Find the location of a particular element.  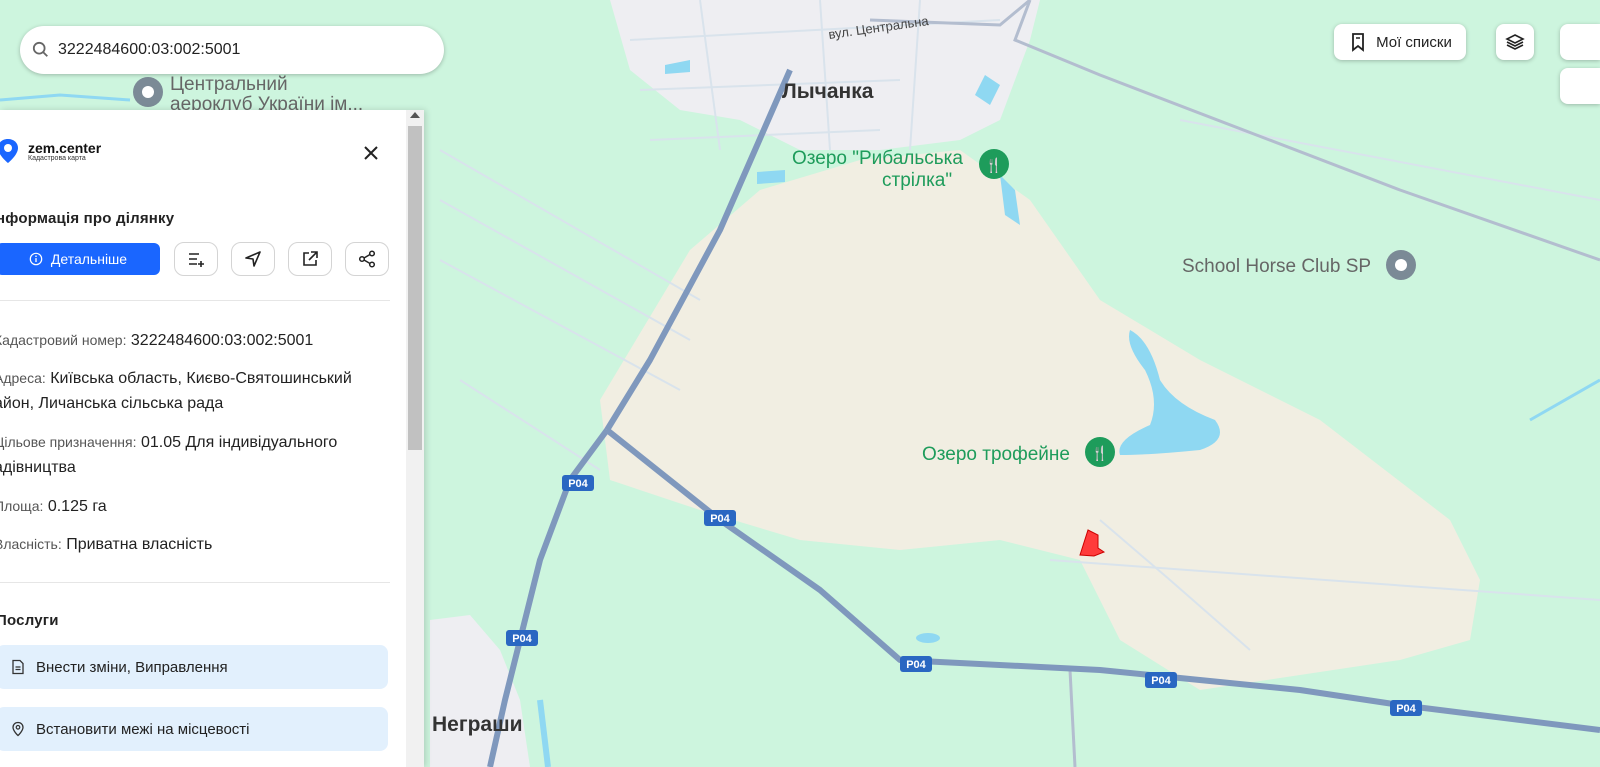

scroll-up-arrow is located at coordinates (415, 115).